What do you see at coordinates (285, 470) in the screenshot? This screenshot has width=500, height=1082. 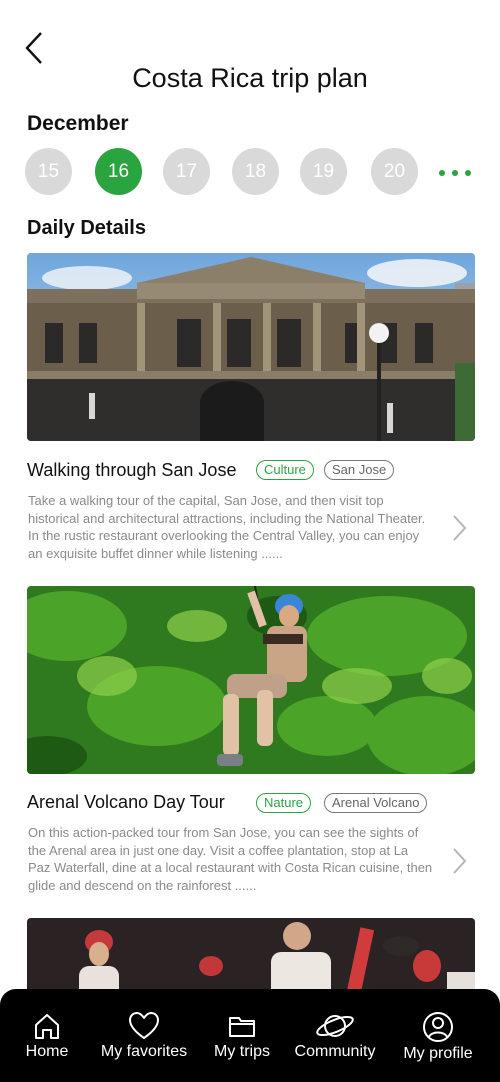 I see `category-tag: Culture` at bounding box center [285, 470].